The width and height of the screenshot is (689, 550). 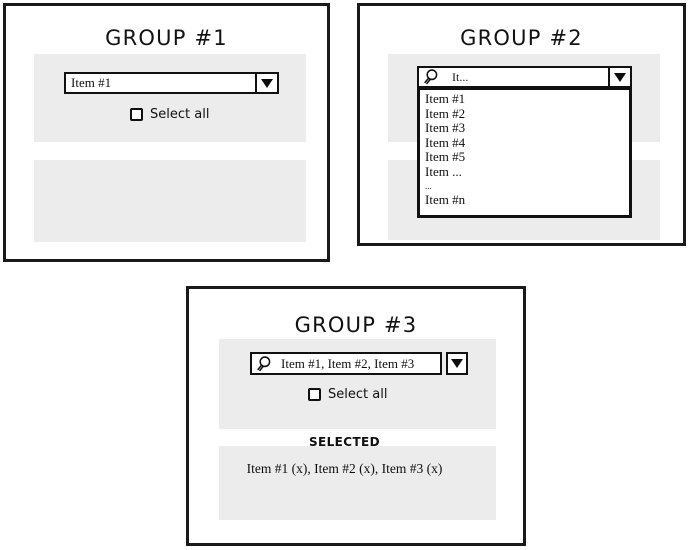 What do you see at coordinates (170, 201) in the screenshot?
I see `group-1-results-panel` at bounding box center [170, 201].